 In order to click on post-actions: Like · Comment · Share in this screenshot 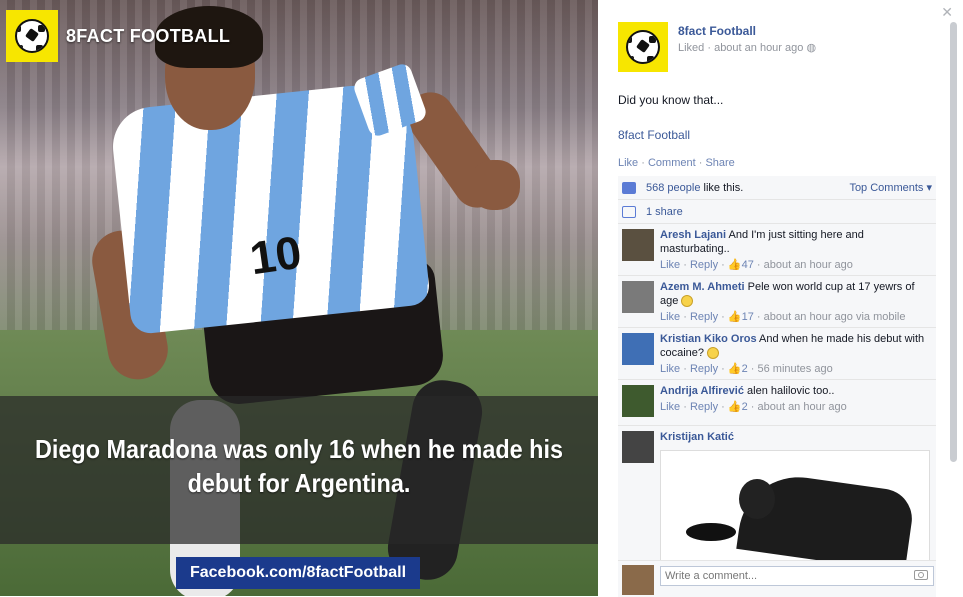, I will do `click(676, 163)`.